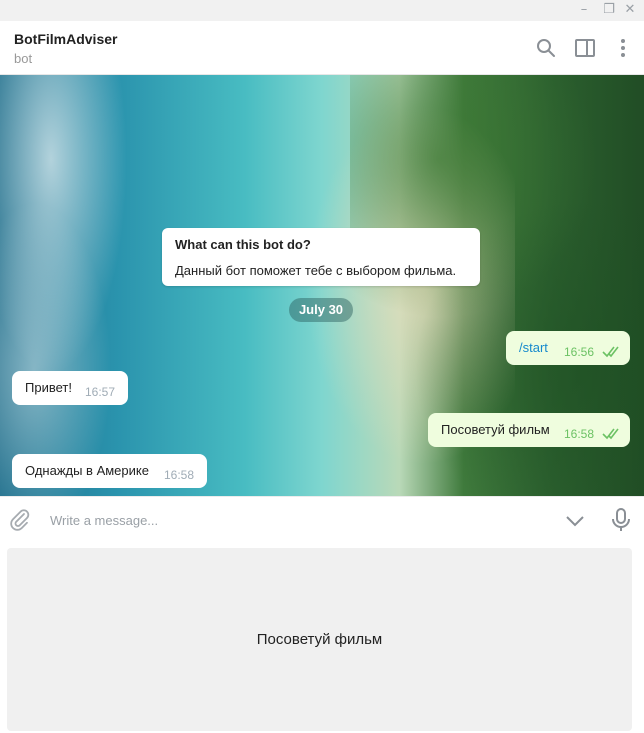  I want to click on message-time: 16:56, so click(579, 352).